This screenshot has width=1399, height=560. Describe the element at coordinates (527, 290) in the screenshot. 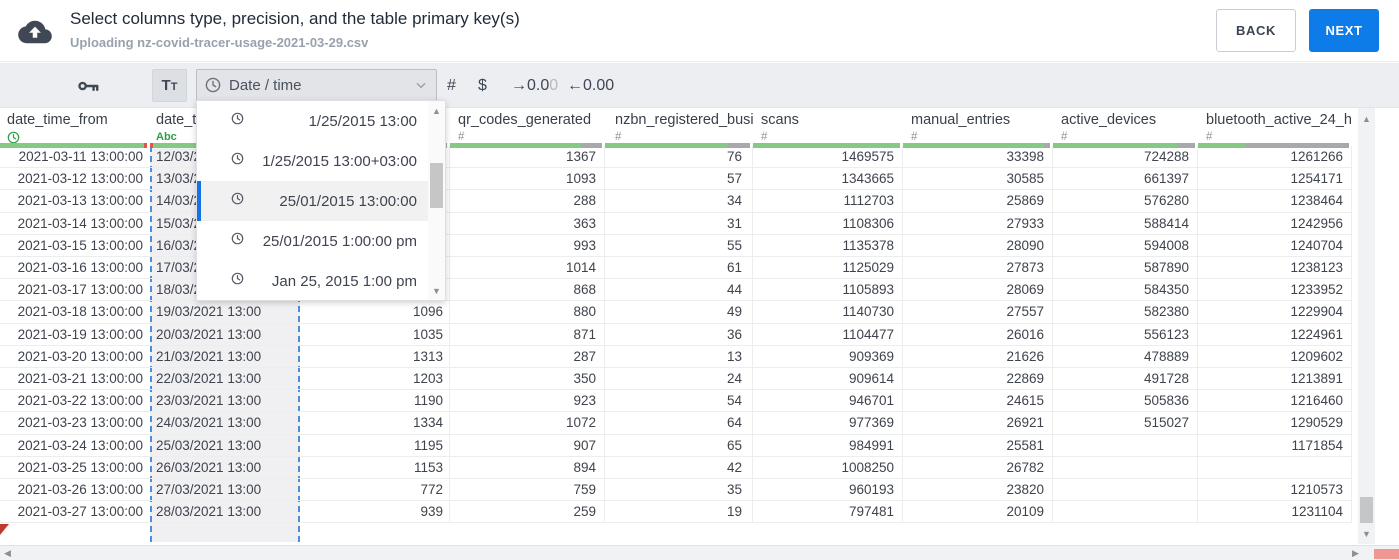

I see `table-cell: 868` at that location.